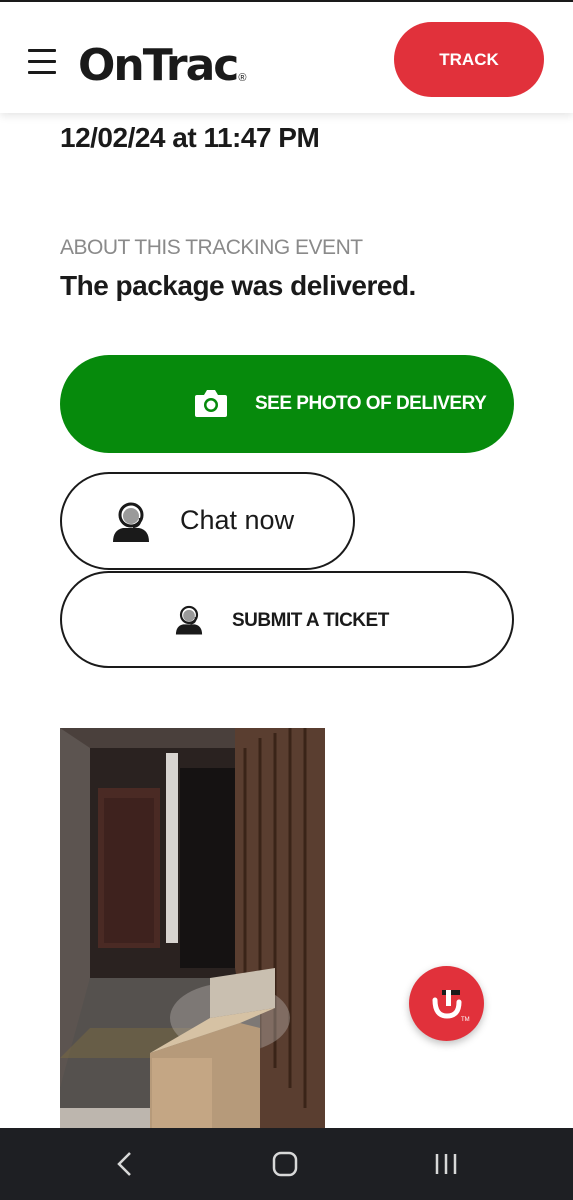 This screenshot has width=573, height=1200. Describe the element at coordinates (158, 65) in the screenshot. I see `logo-text: OnTrac` at that location.